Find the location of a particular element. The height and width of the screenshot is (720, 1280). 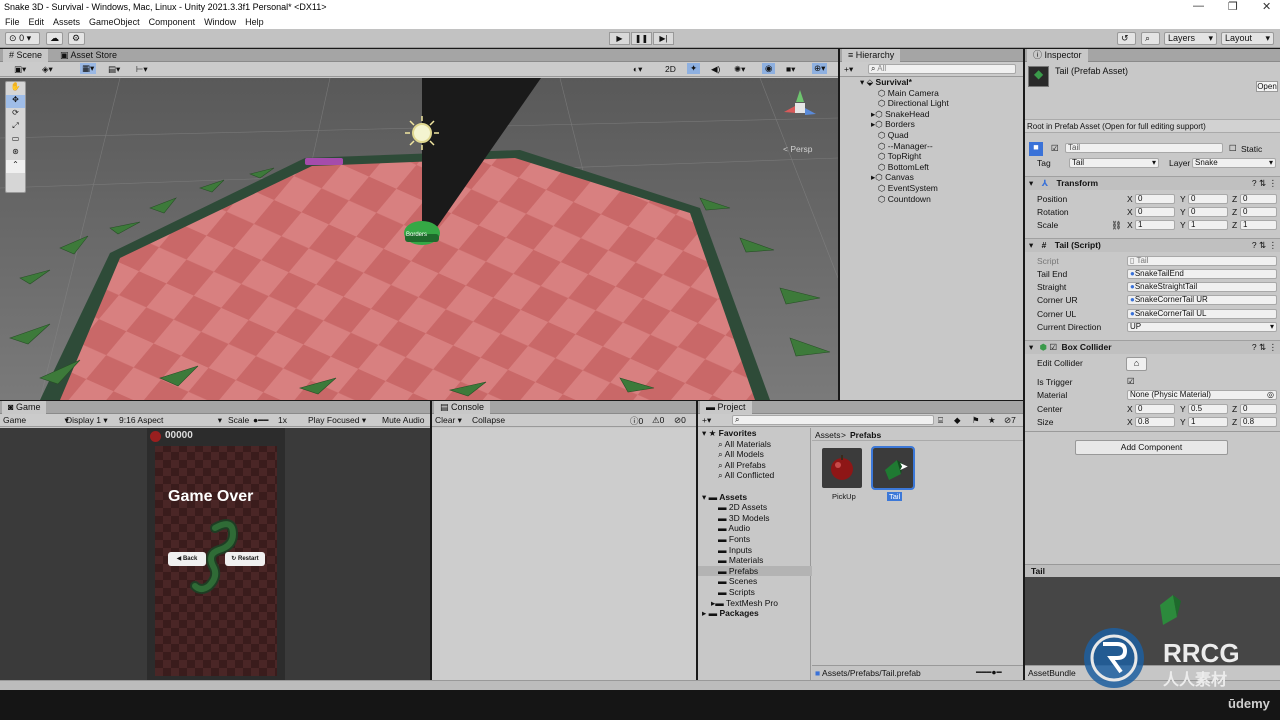

audio-toggle-icon: ◀) is located at coordinates (715, 69).